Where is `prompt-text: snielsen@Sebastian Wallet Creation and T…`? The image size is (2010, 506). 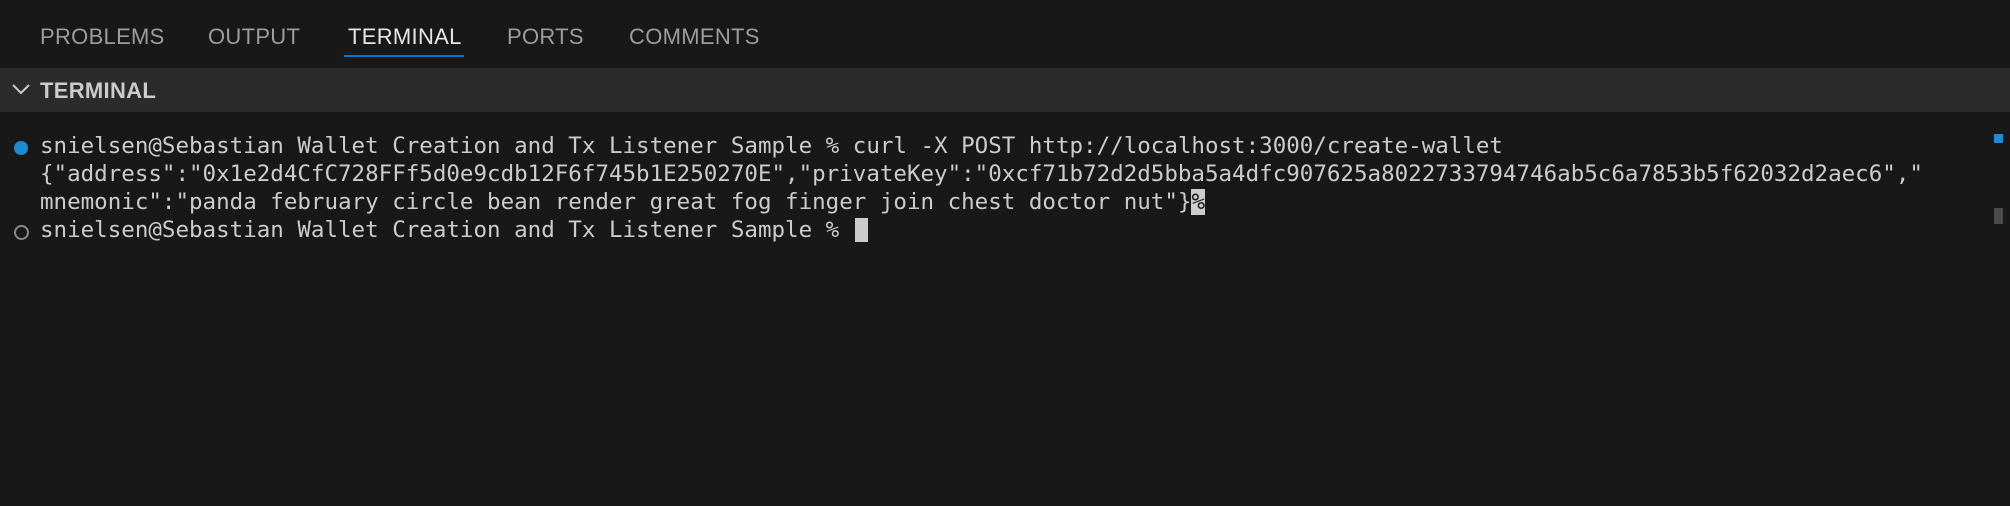
prompt-text: snielsen@Sebastian Wallet Creation and T… is located at coordinates (446, 230).